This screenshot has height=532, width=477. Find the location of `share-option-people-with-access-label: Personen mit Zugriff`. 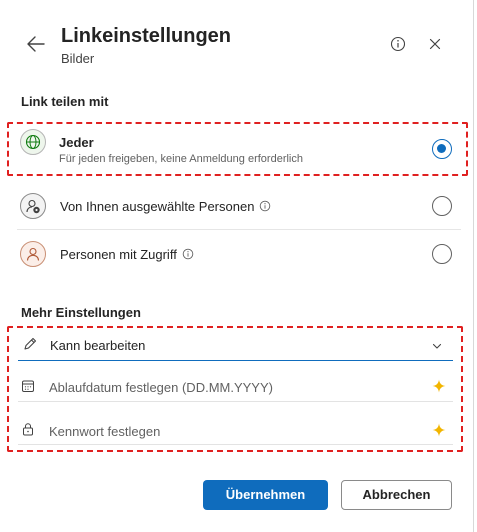

share-option-people-with-access-label: Personen mit Zugriff is located at coordinates (118, 254).